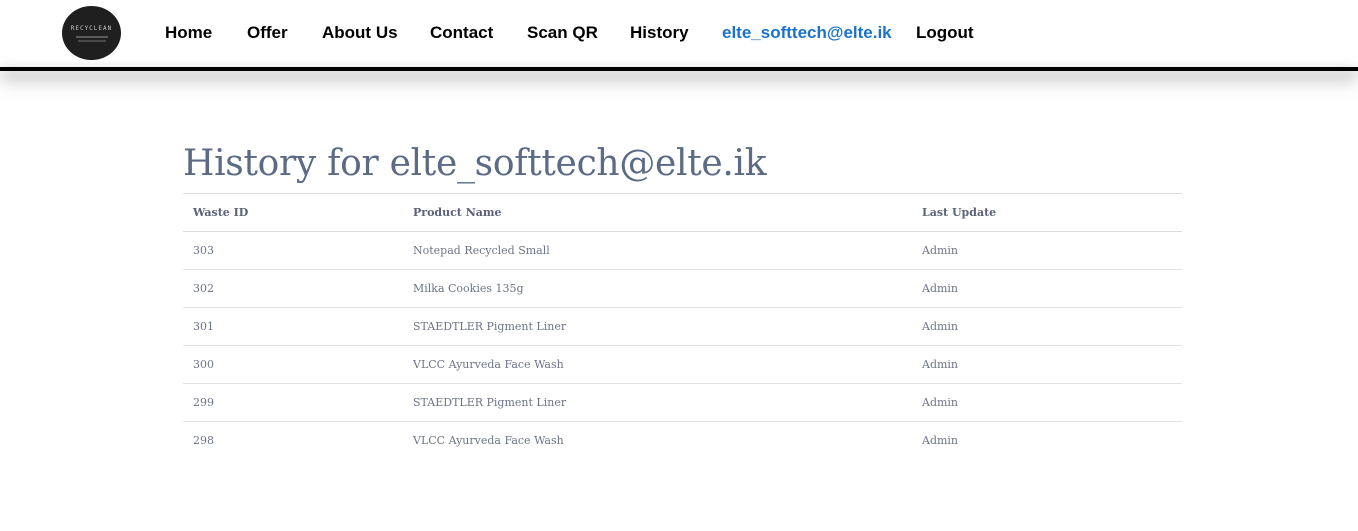 This screenshot has height=531, width=1358. What do you see at coordinates (461, 33) in the screenshot?
I see `nav-contact-link: Contact` at bounding box center [461, 33].